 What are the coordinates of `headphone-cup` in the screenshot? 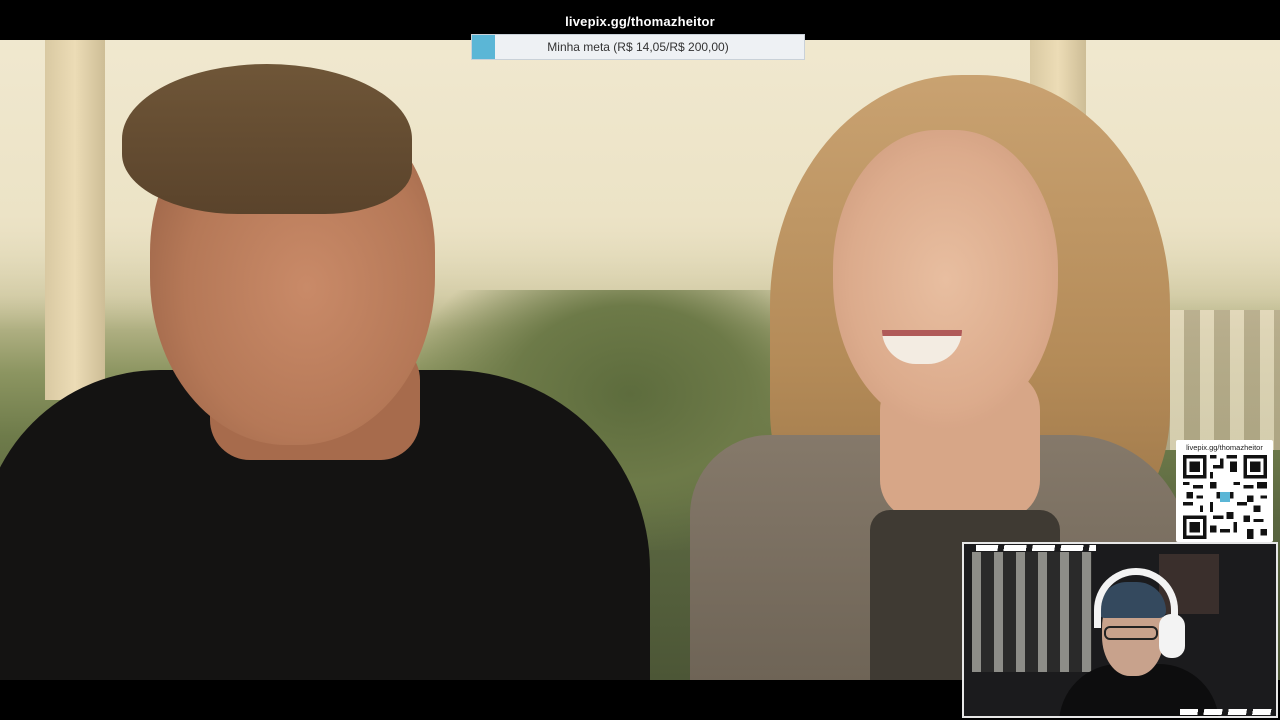 It's located at (1172, 636).